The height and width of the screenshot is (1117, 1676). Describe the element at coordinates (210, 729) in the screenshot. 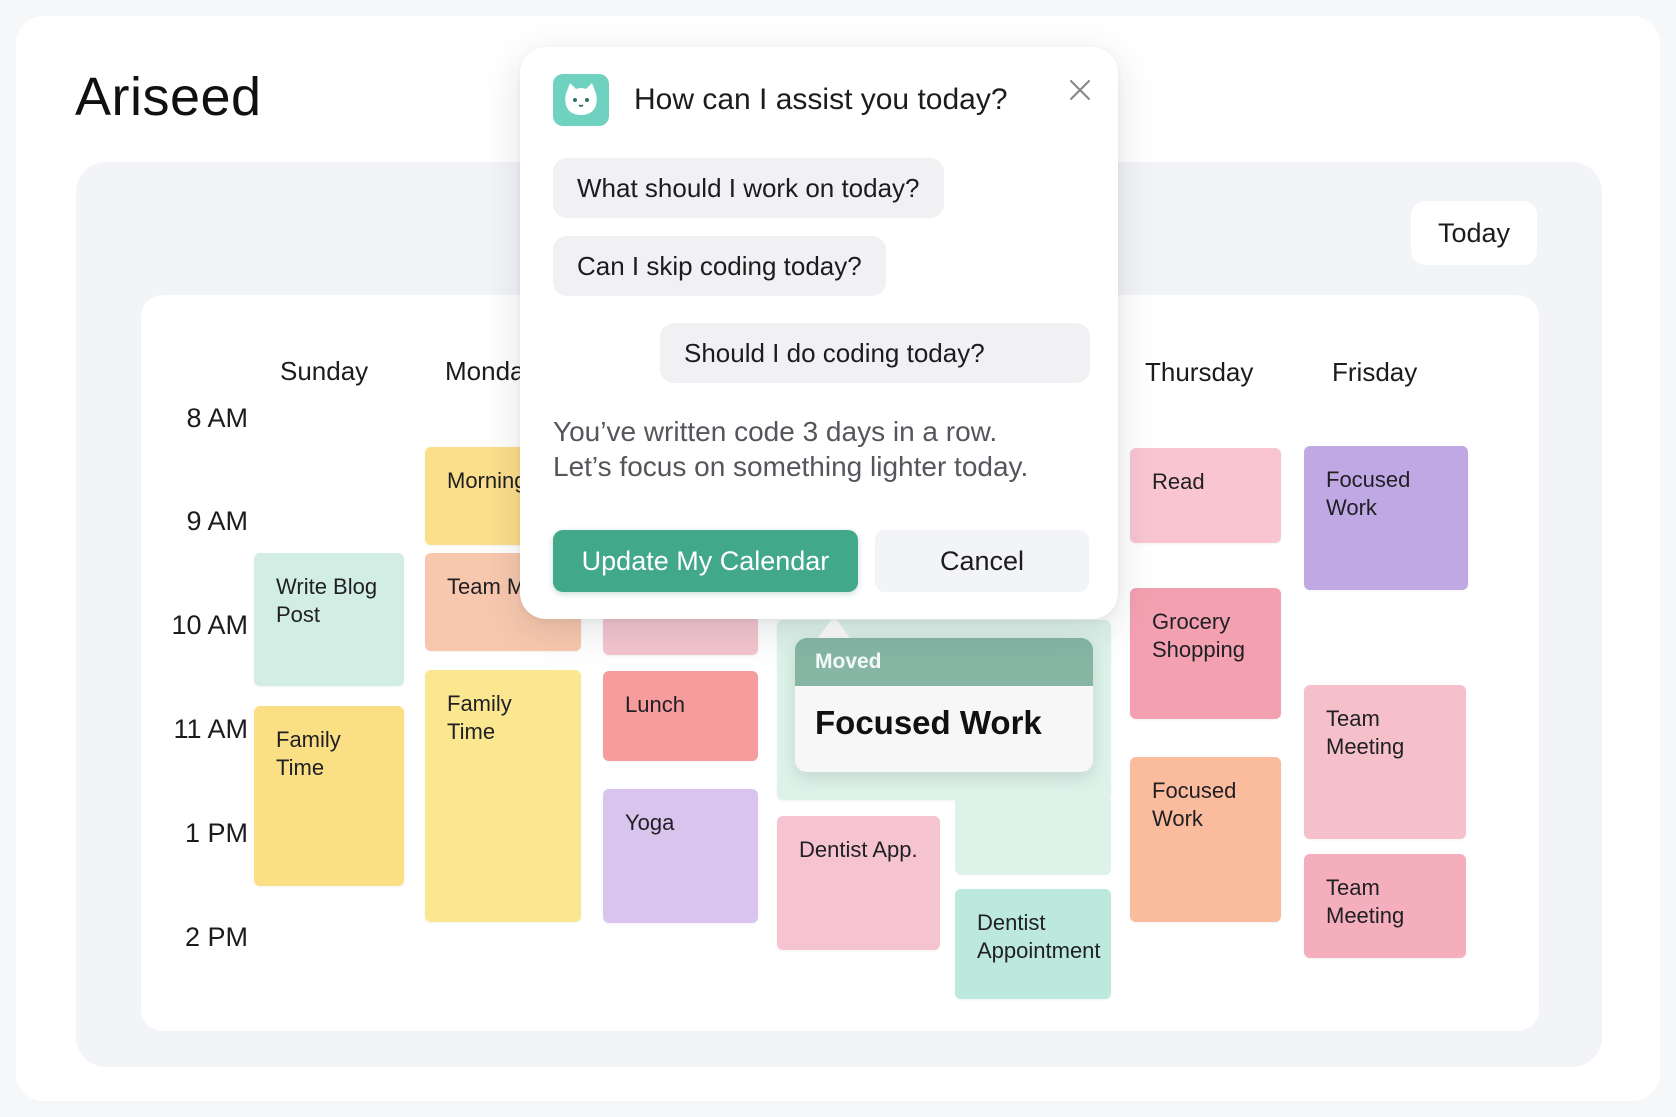

I see `time-label: 11 AM` at that location.